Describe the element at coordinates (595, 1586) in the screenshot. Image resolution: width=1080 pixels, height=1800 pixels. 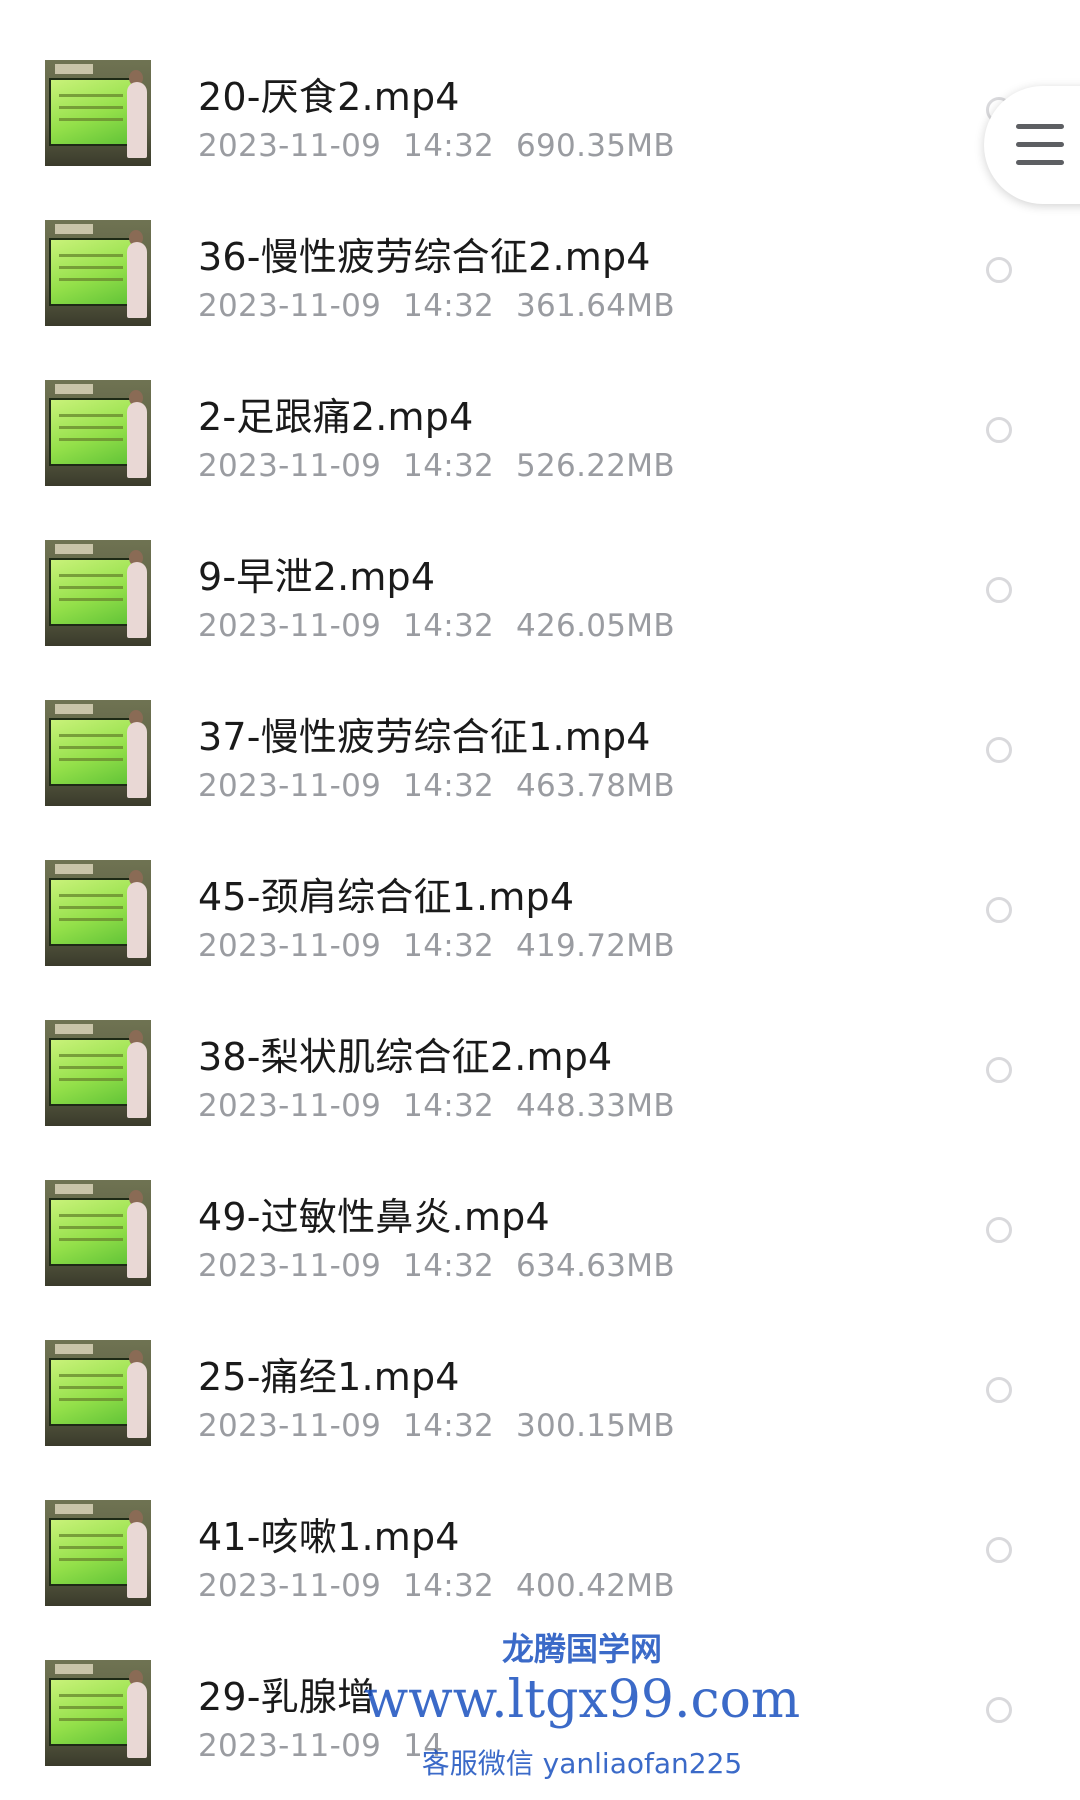
I see `file-size: 400.42MB` at that location.